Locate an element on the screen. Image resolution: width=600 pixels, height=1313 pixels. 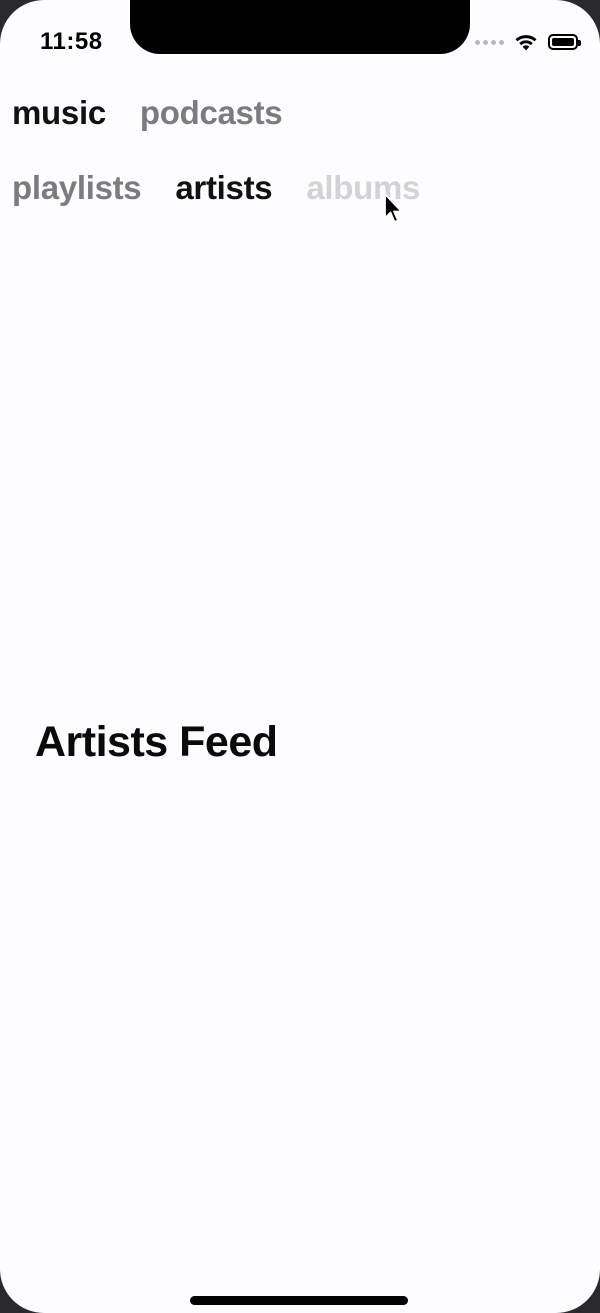
battery-fill is located at coordinates (563, 42).